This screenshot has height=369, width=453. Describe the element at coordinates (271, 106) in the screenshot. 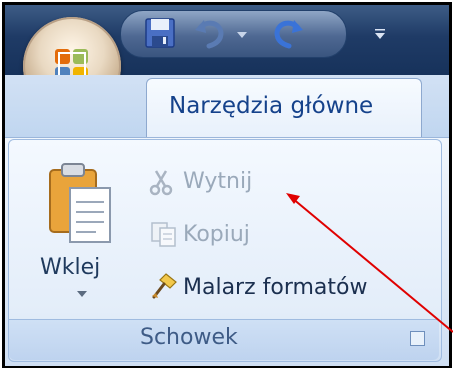

I see `tab-home-label: Narzędzia główne` at that location.